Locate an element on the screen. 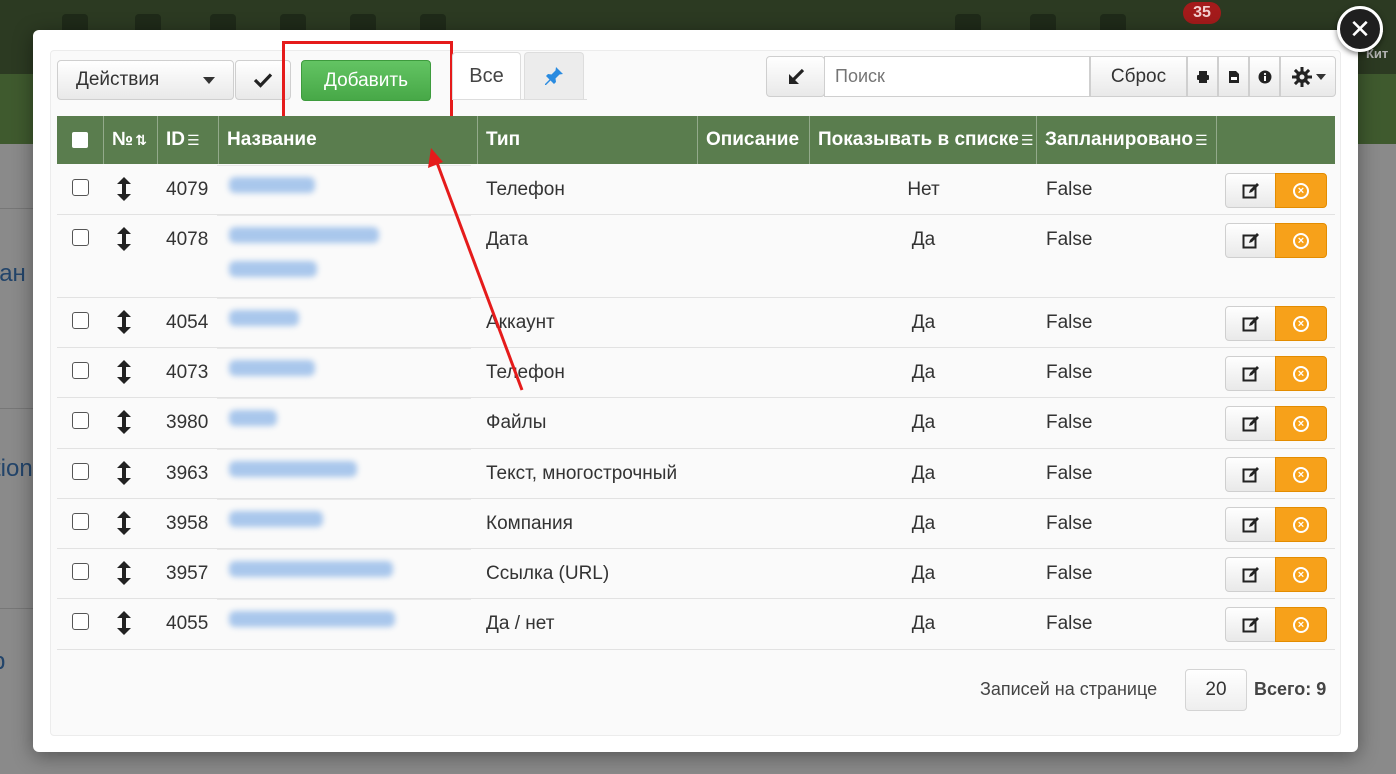 The image size is (1396, 774). header-actions is located at coordinates (1276, 140).